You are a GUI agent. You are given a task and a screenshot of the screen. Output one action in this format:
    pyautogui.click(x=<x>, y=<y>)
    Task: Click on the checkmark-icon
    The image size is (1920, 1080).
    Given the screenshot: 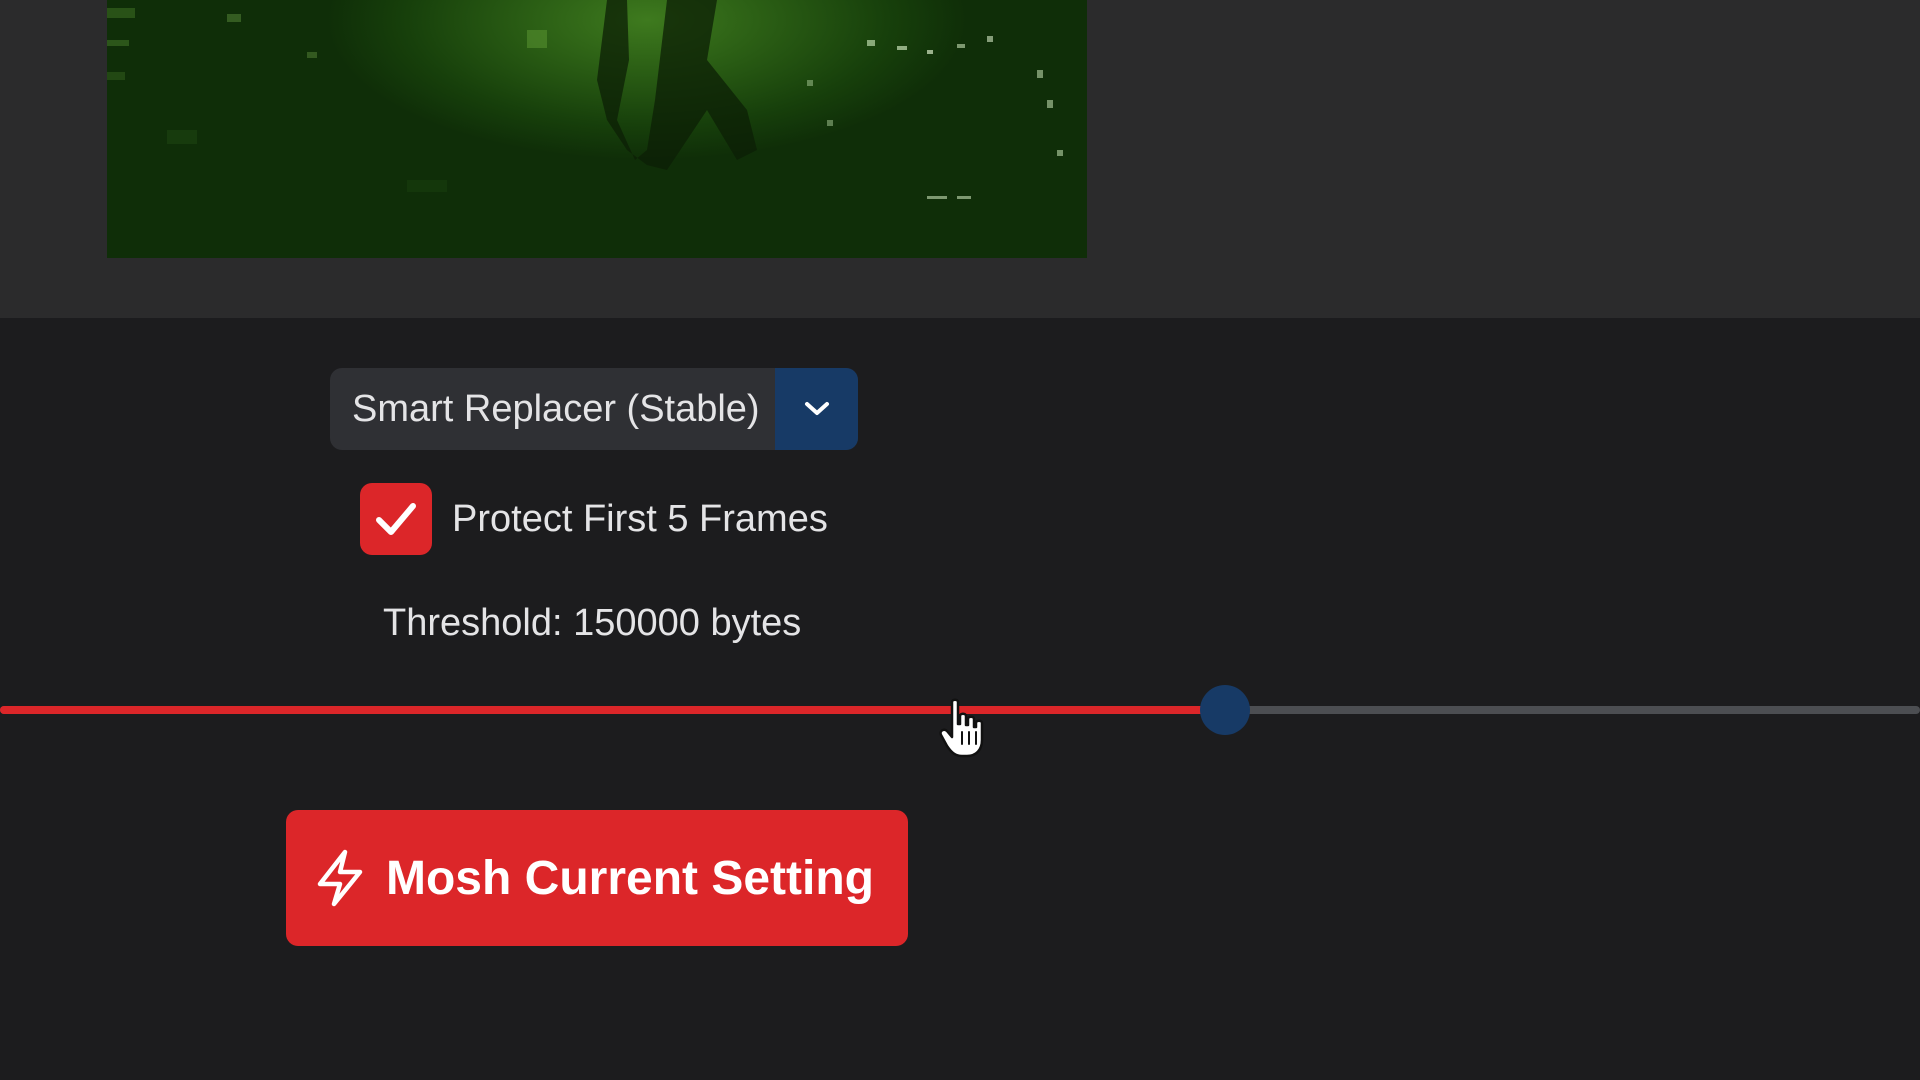 What is the action you would take?
    pyautogui.click(x=396, y=519)
    